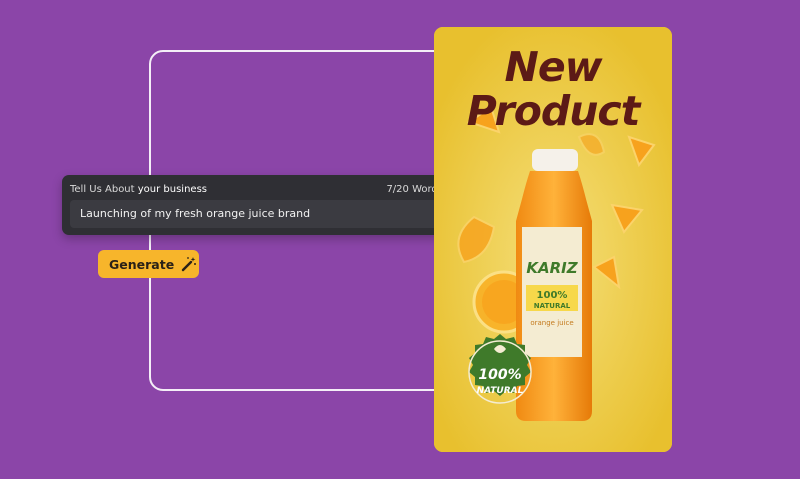 This screenshot has height=479, width=800. Describe the element at coordinates (552, 268) in the screenshot. I see `bottle-brand: KARIZ` at that location.